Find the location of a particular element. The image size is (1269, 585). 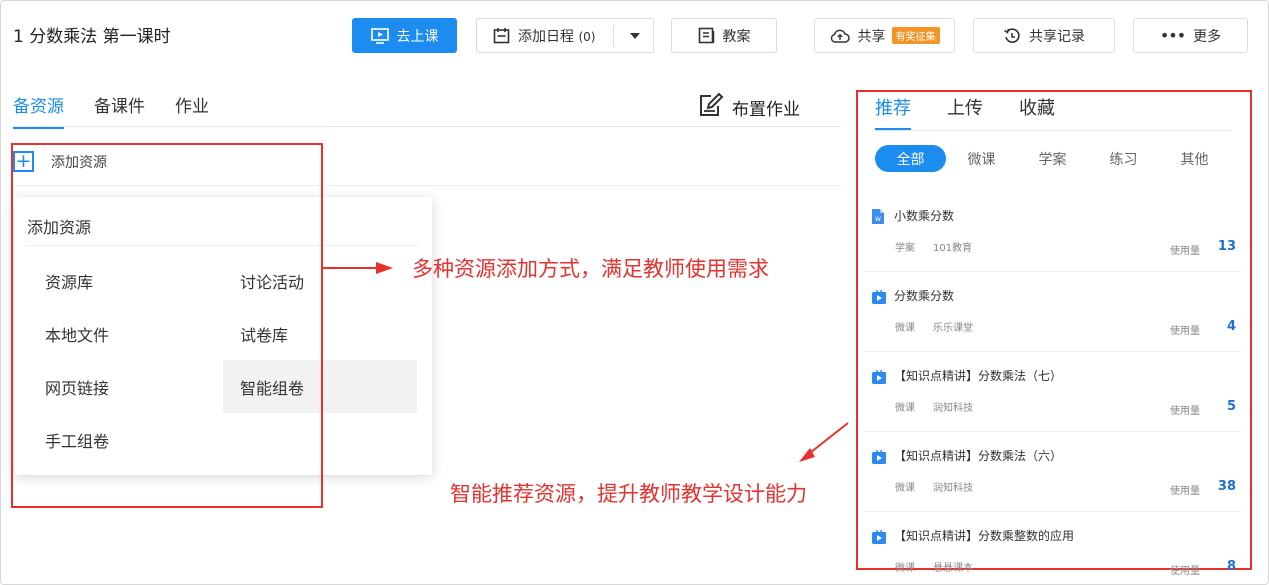

usage-count: 4 is located at coordinates (1231, 326).